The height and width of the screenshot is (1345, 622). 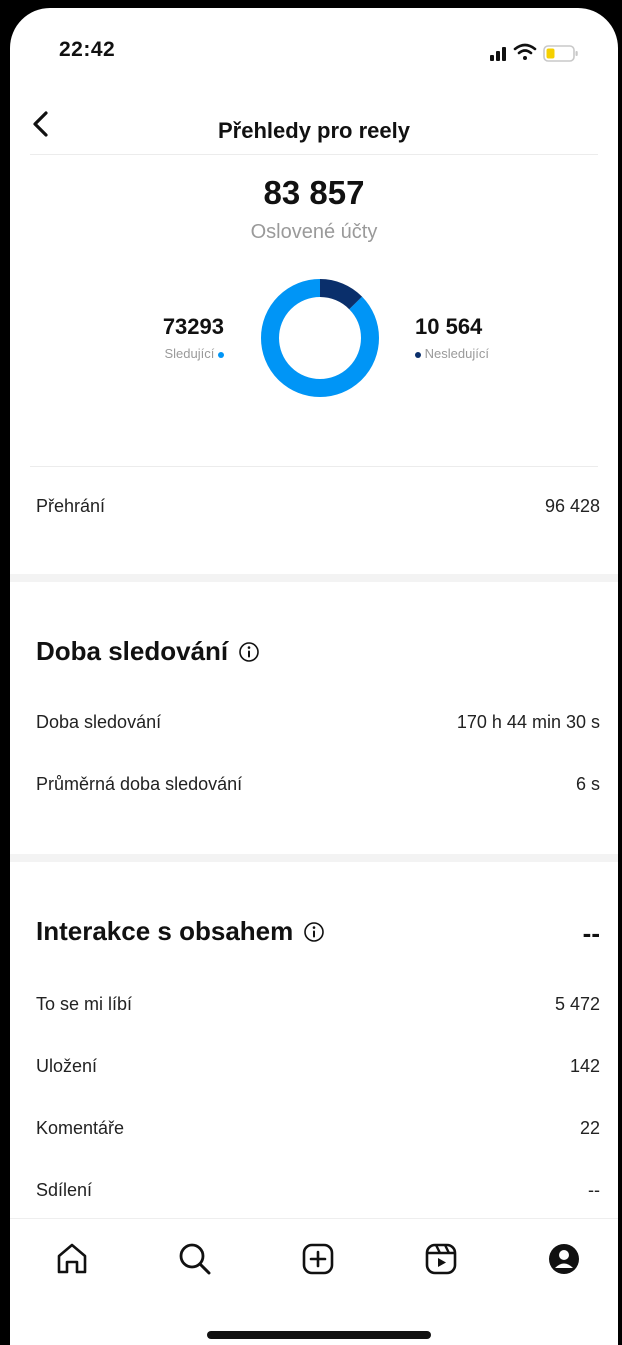 I want to click on divider, so click(x=314, y=466).